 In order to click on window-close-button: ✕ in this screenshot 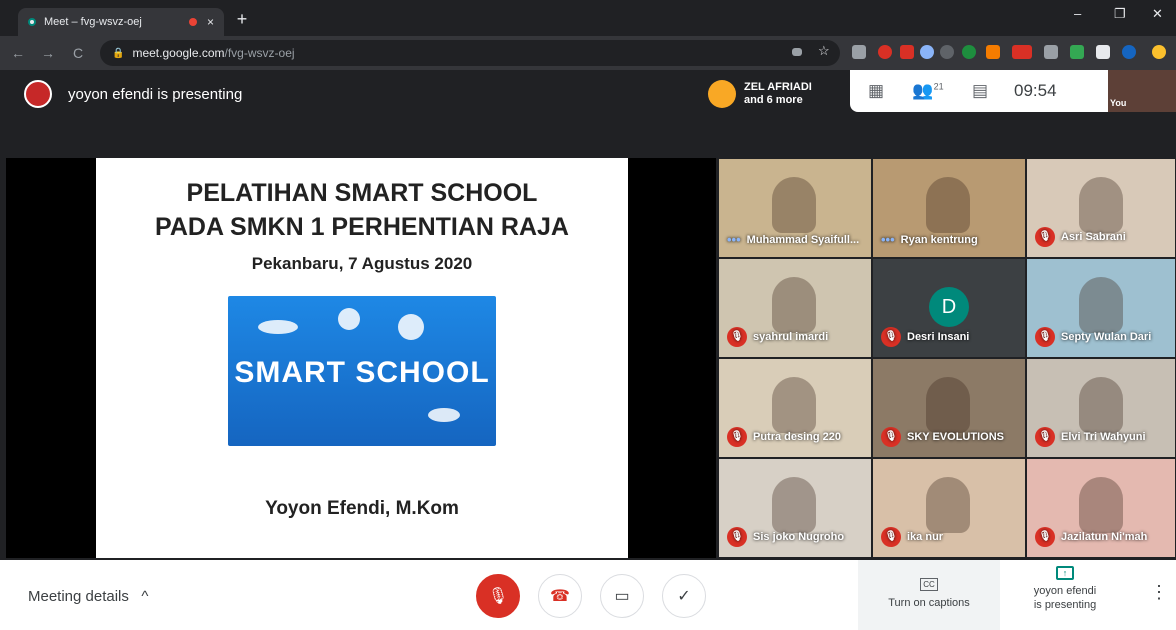, I will do `click(1157, 14)`.